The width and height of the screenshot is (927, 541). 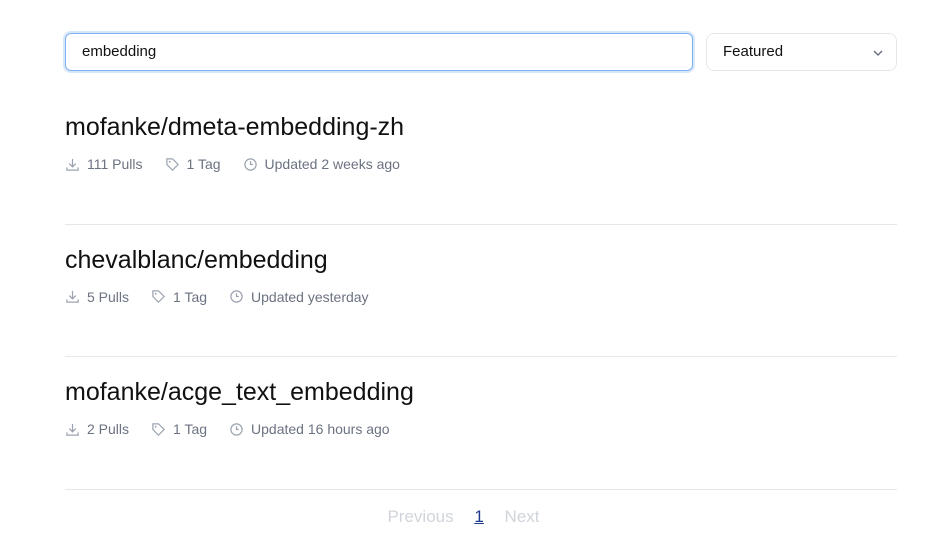 I want to click on model-title: mofanke/acge_text_embedding, so click(x=481, y=392).